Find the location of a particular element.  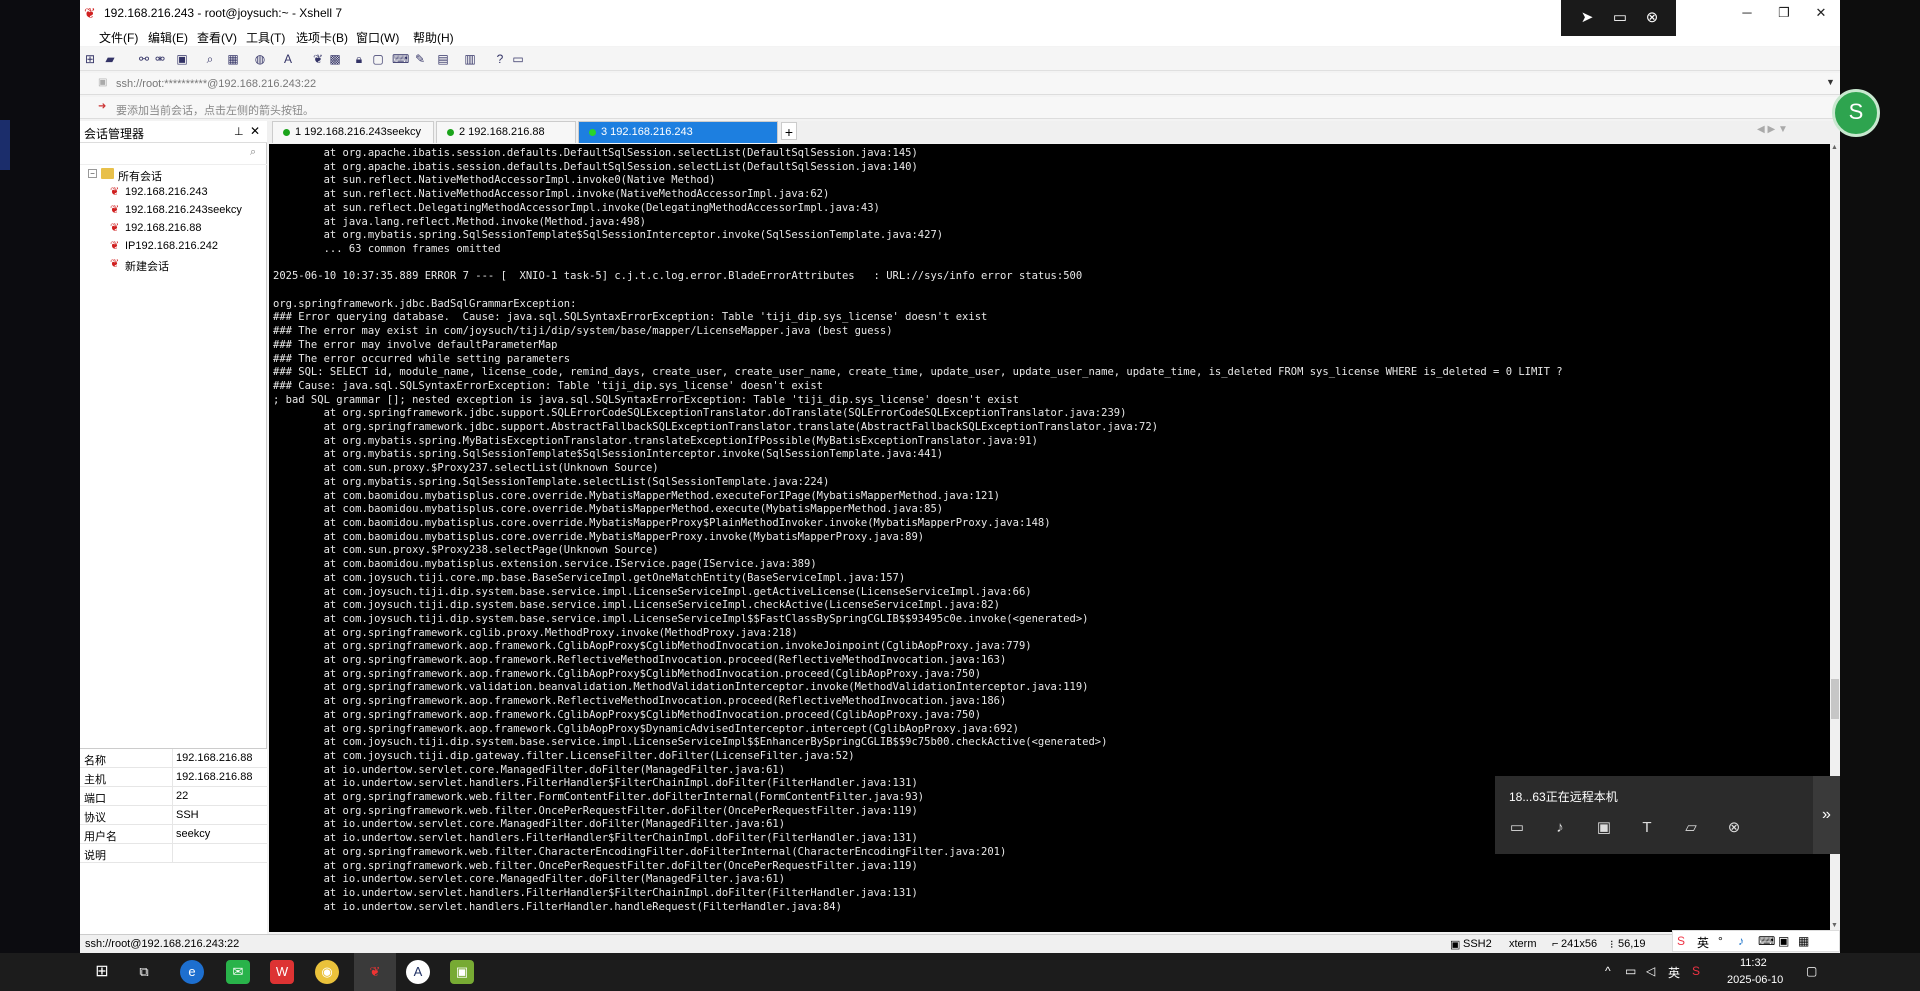

prop-key: 协议 is located at coordinates (95, 818).